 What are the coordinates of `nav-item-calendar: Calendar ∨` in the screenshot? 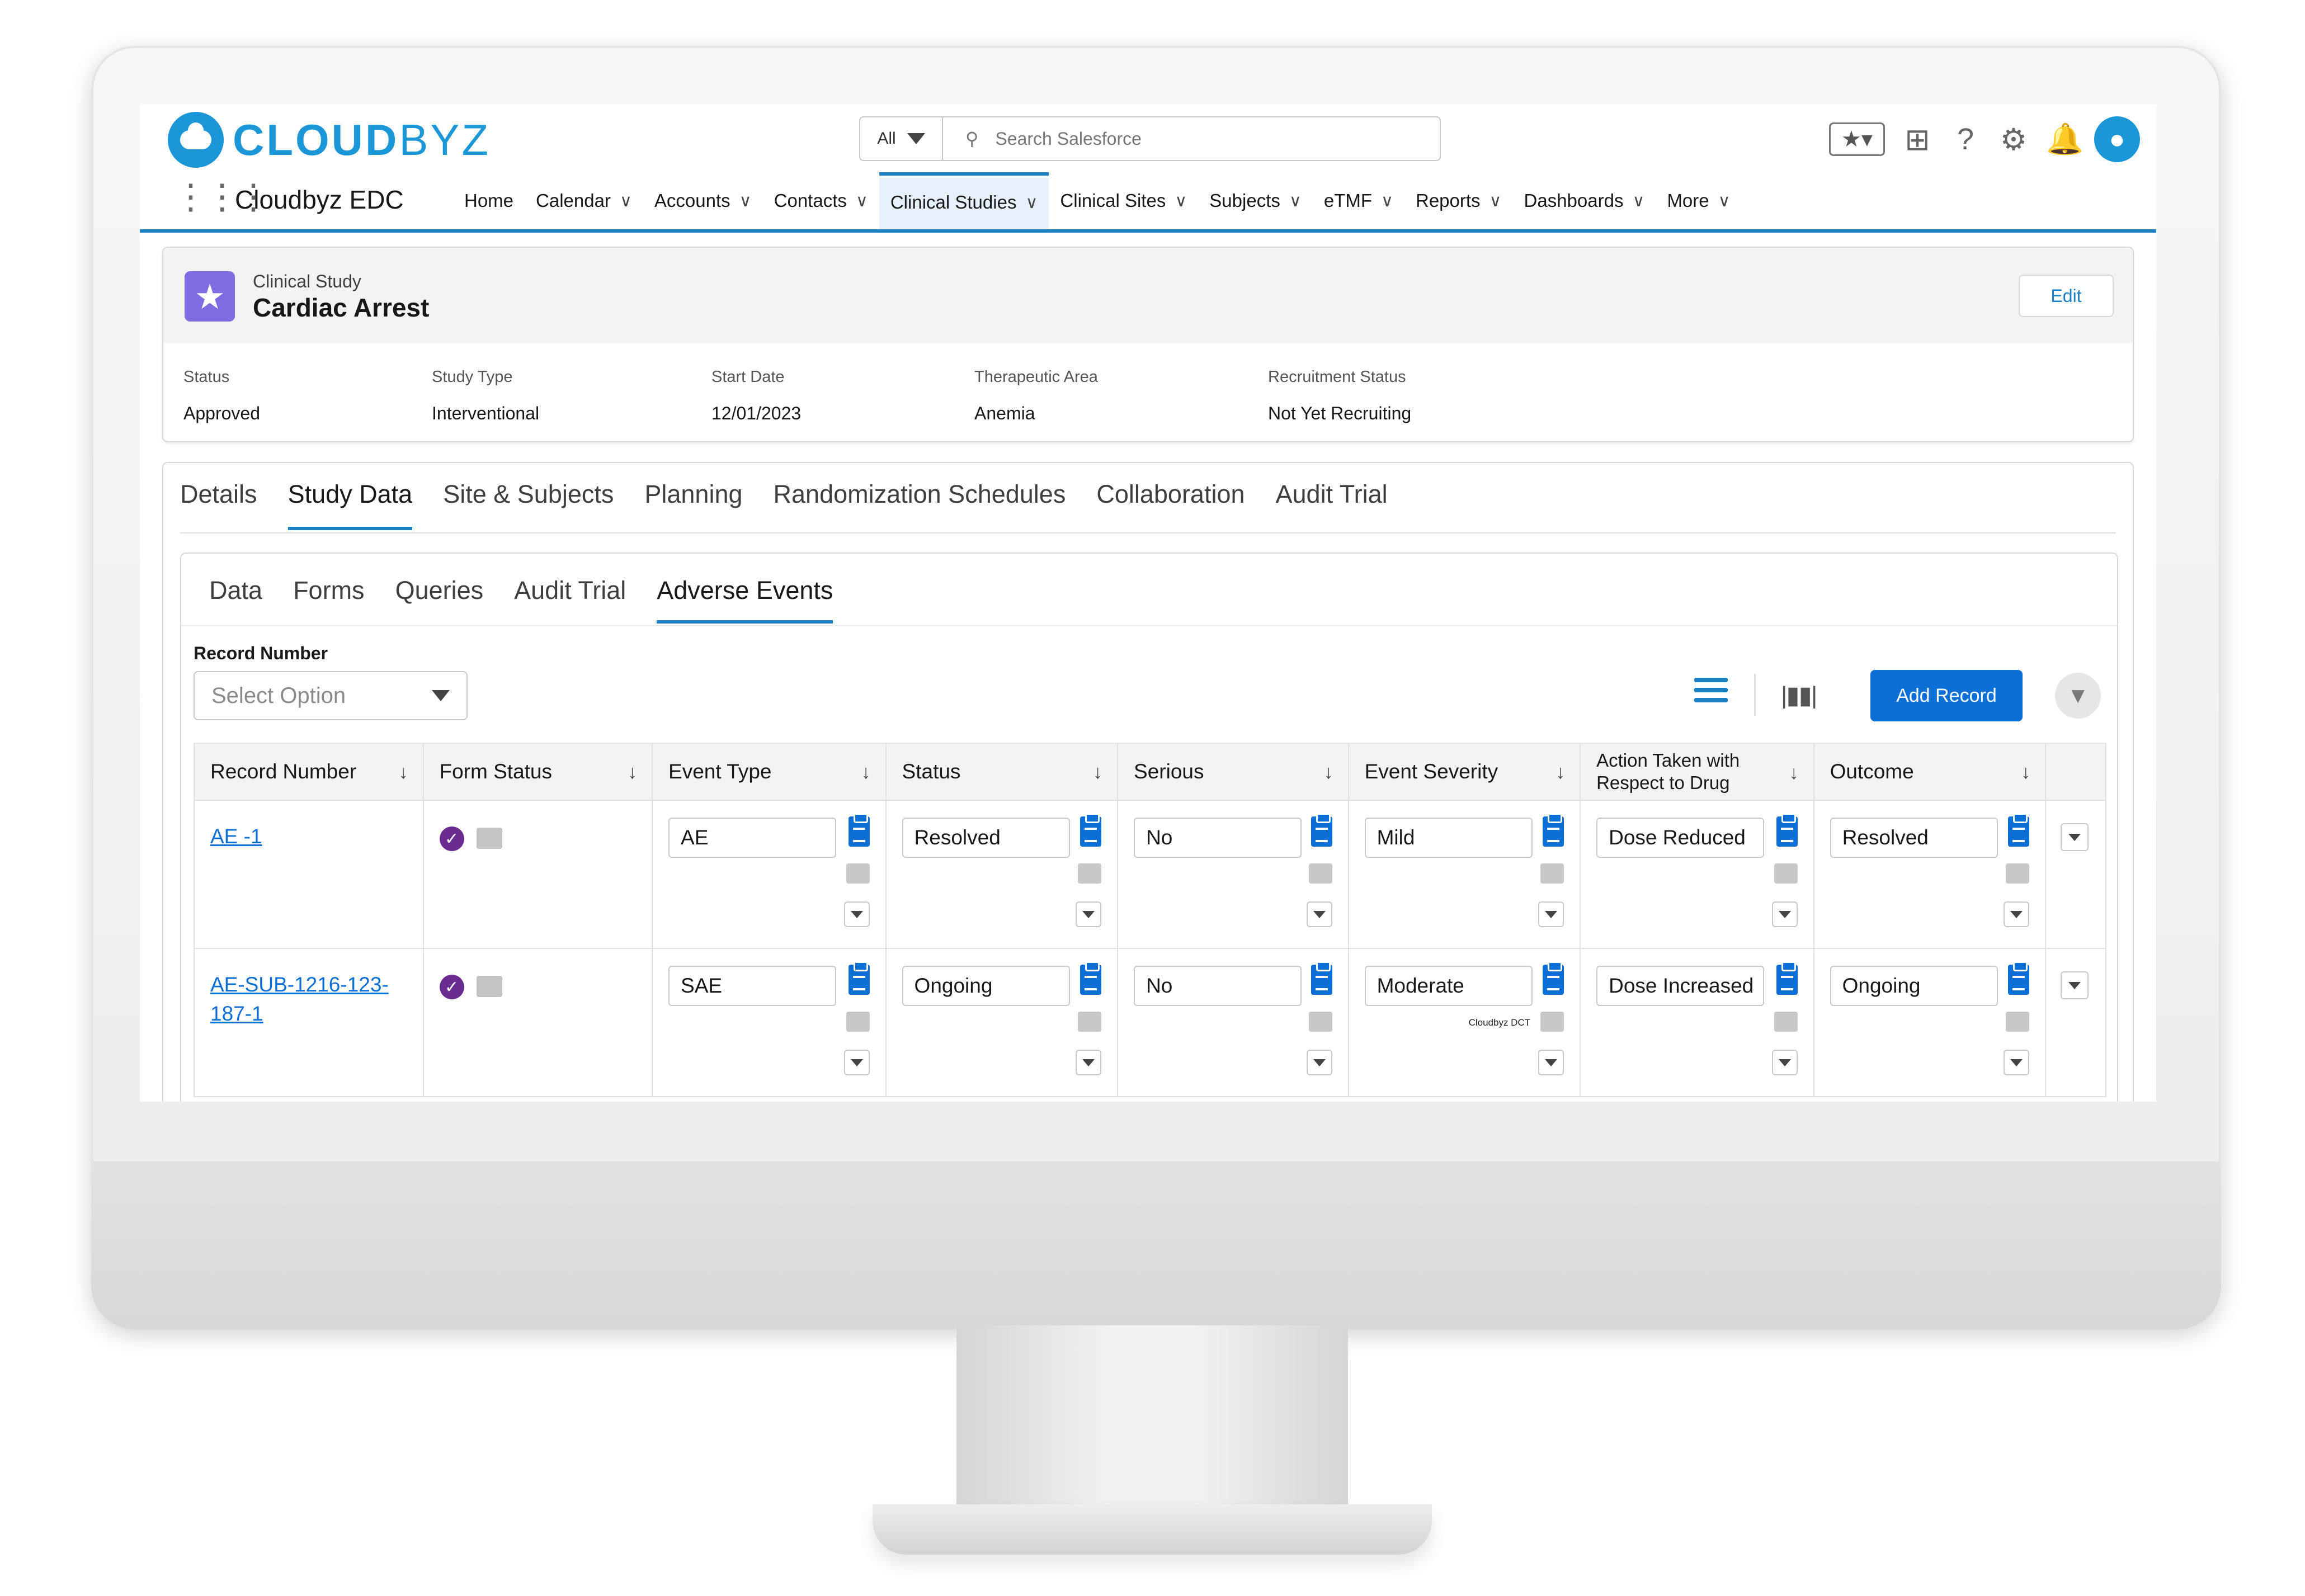 It's located at (584, 200).